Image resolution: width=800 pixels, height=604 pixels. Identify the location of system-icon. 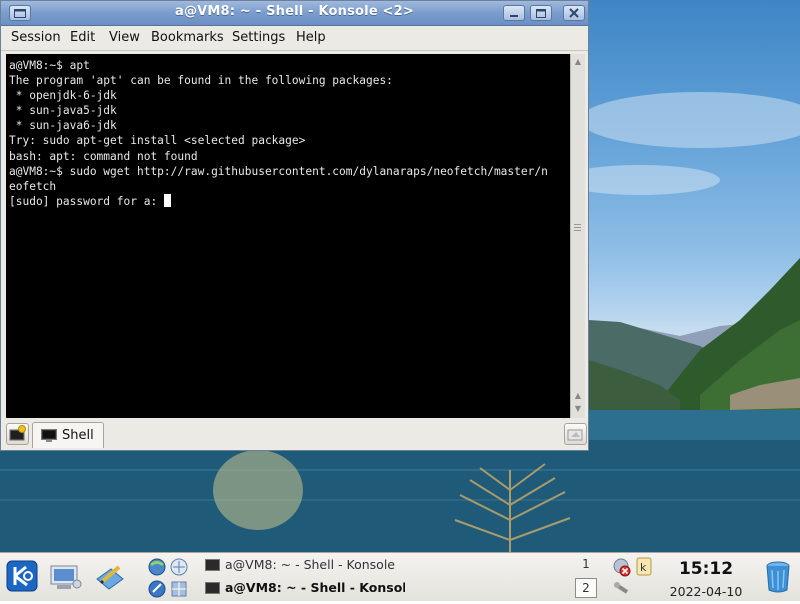
(66, 577).